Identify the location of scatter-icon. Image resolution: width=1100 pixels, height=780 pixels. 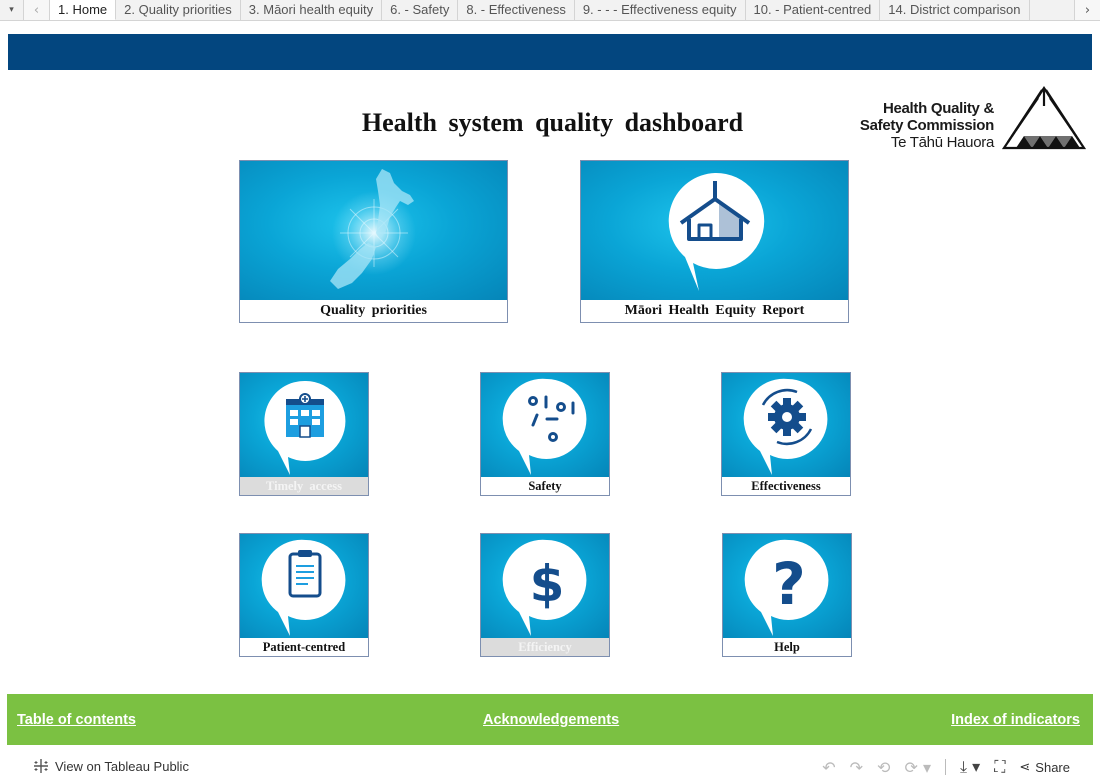
(544, 426).